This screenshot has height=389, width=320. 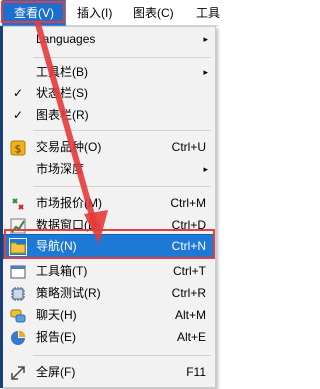 I want to click on menu-item-label: Languages, so click(x=66, y=39).